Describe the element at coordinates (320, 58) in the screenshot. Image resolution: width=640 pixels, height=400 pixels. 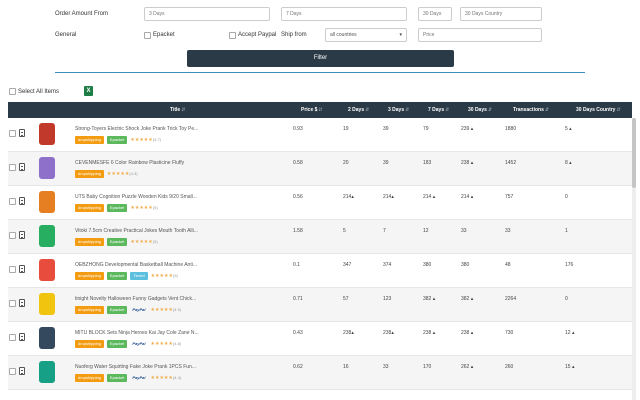
I see `filter-button: Filter` at that location.